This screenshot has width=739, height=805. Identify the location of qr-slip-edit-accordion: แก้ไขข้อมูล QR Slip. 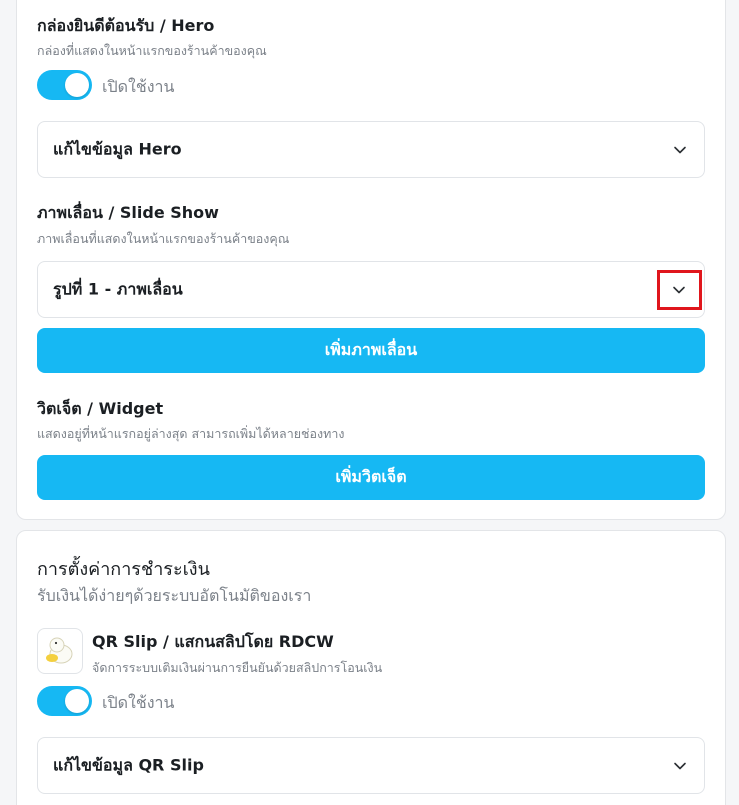
(371, 765).